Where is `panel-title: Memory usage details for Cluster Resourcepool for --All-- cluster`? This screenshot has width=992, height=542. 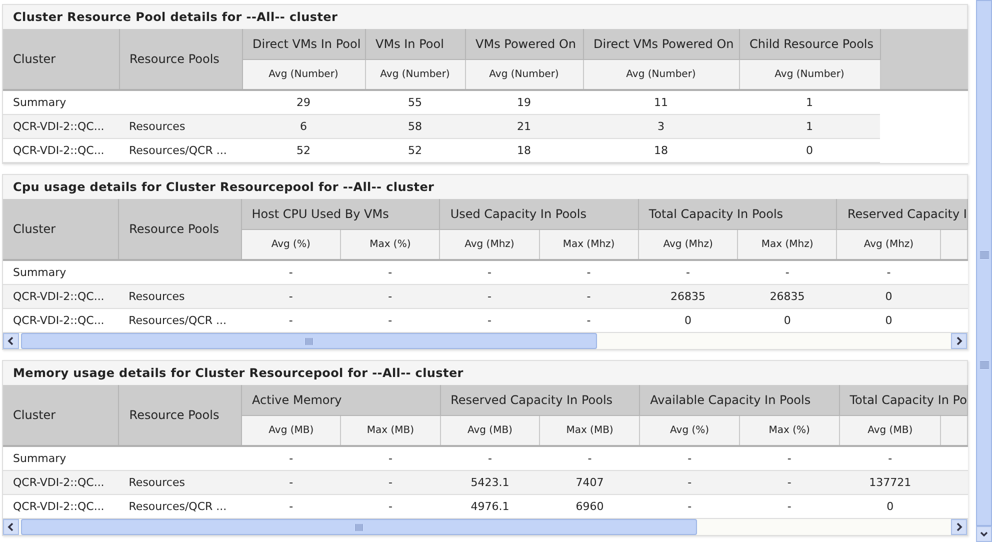
panel-title: Memory usage details for Cluster Resourcepool for --All-- cluster is located at coordinates (485, 373).